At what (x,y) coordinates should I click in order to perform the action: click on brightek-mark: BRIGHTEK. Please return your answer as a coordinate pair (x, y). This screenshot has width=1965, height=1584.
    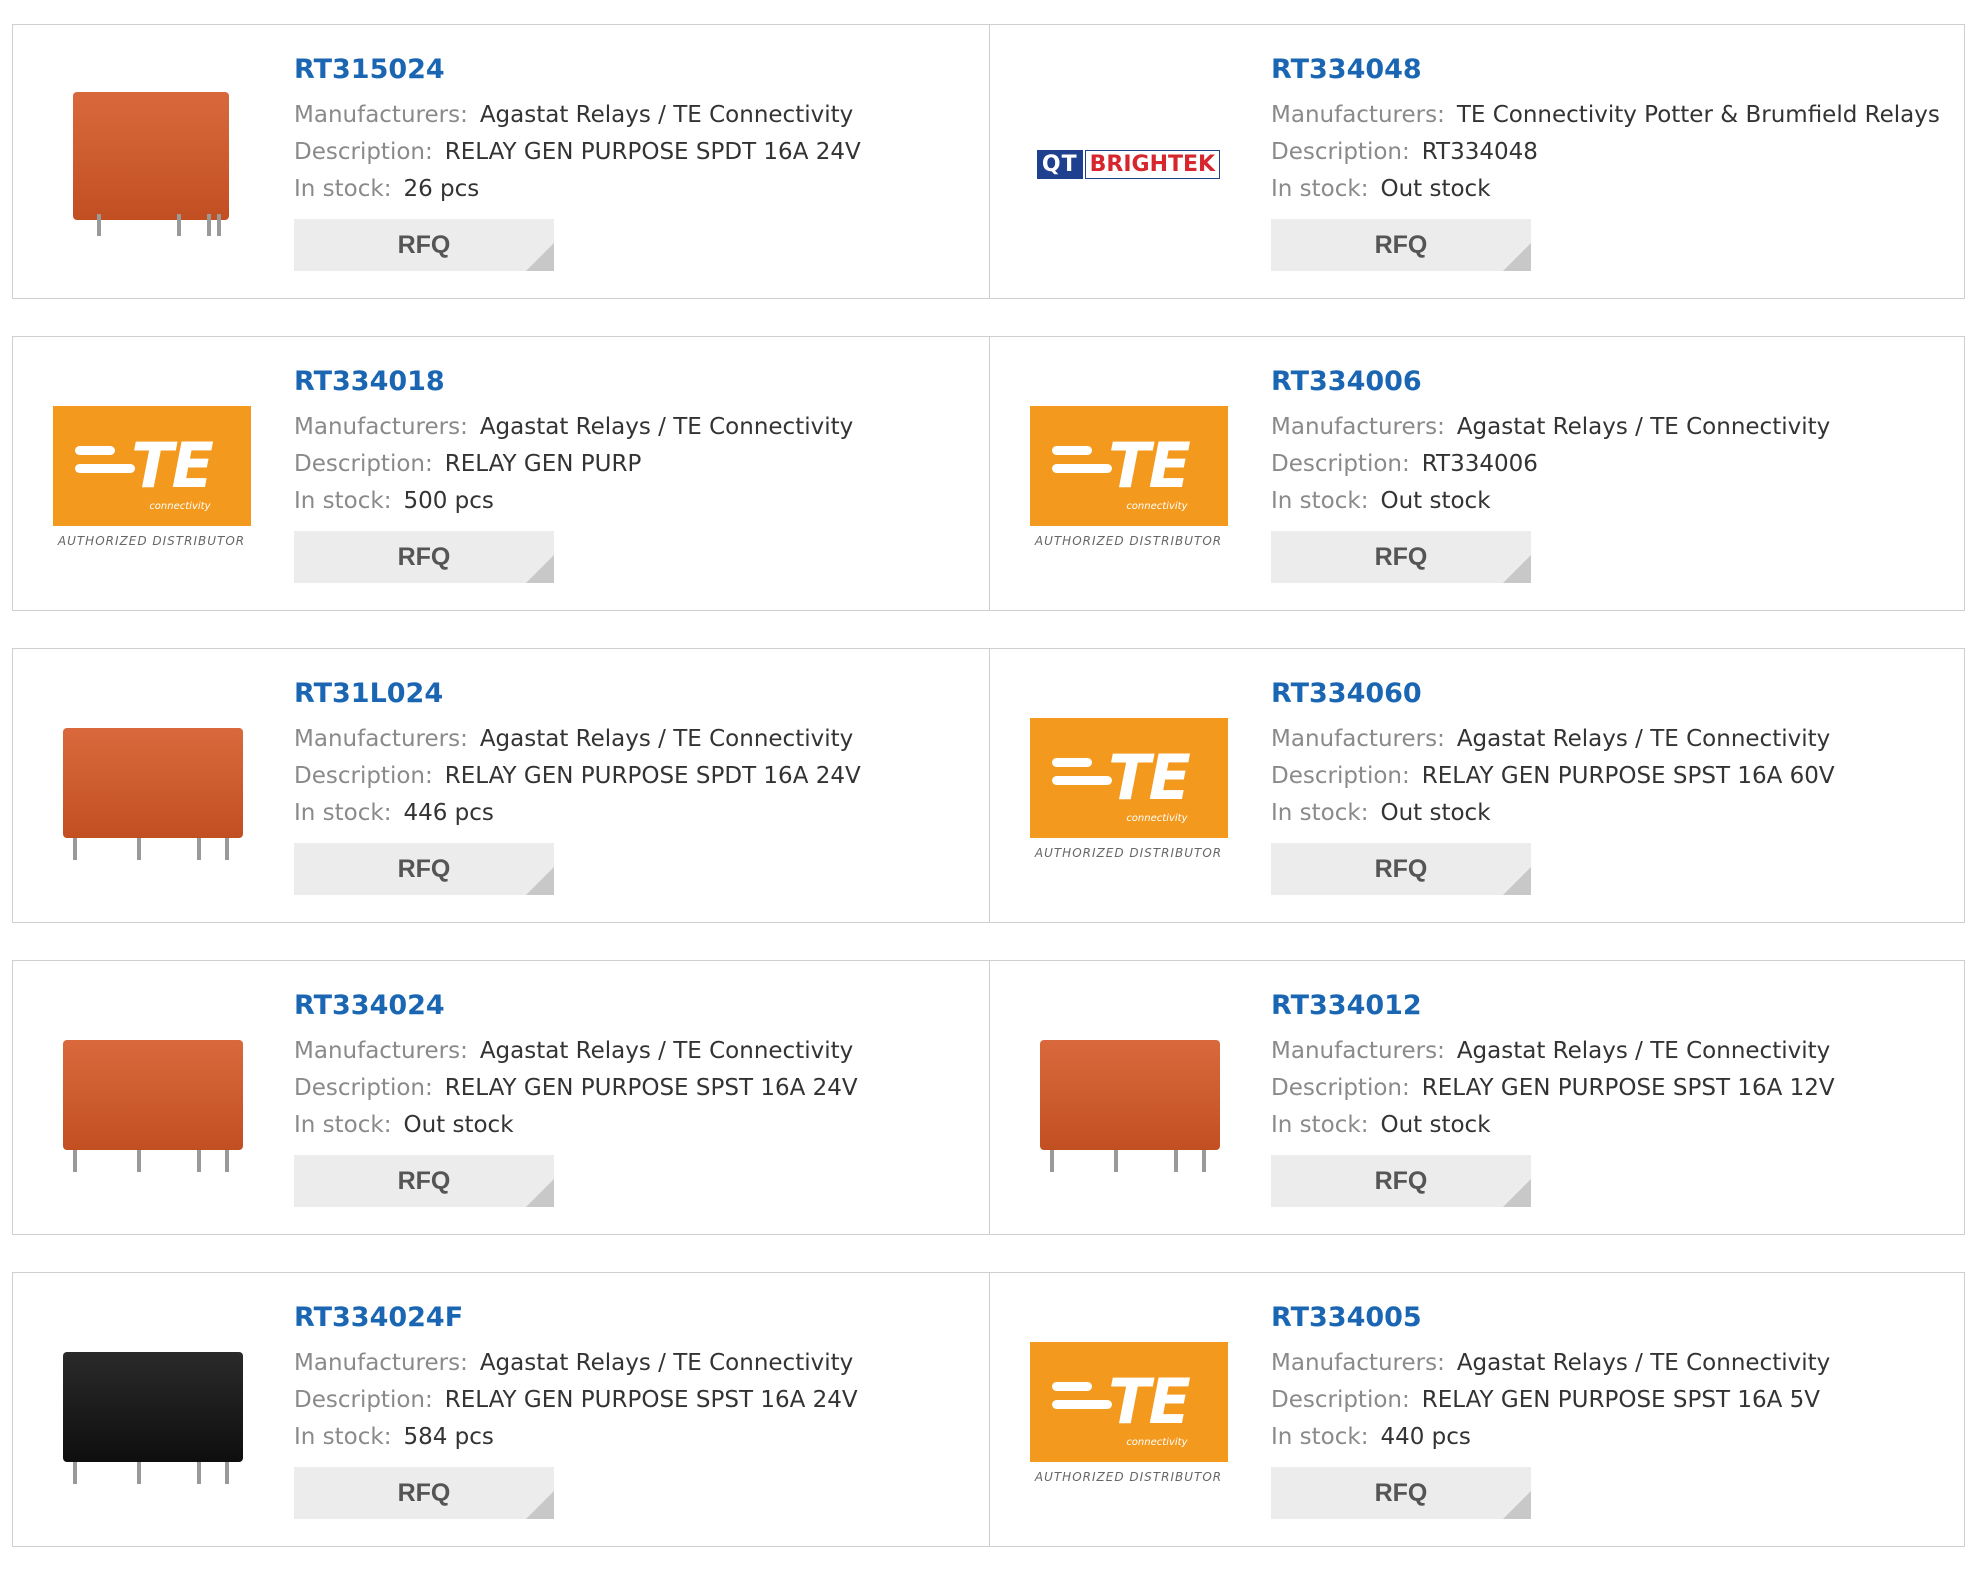
    Looking at the image, I should click on (1152, 164).